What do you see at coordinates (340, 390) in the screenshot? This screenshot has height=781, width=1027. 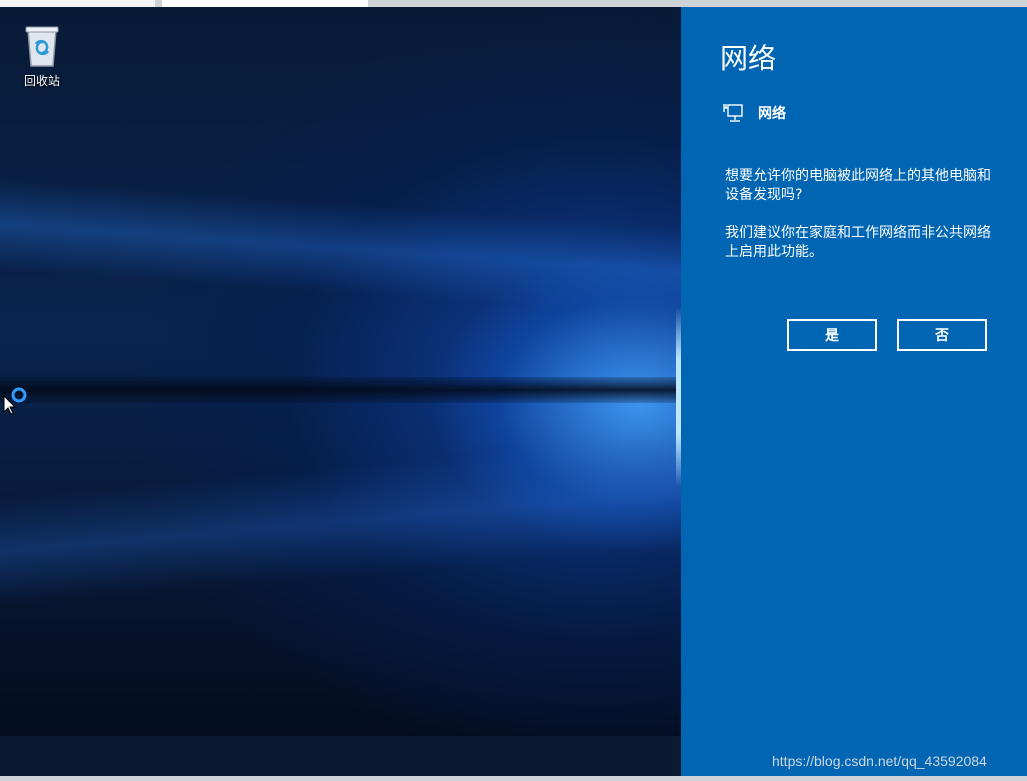 I see `wallpaper-dark-band` at bounding box center [340, 390].